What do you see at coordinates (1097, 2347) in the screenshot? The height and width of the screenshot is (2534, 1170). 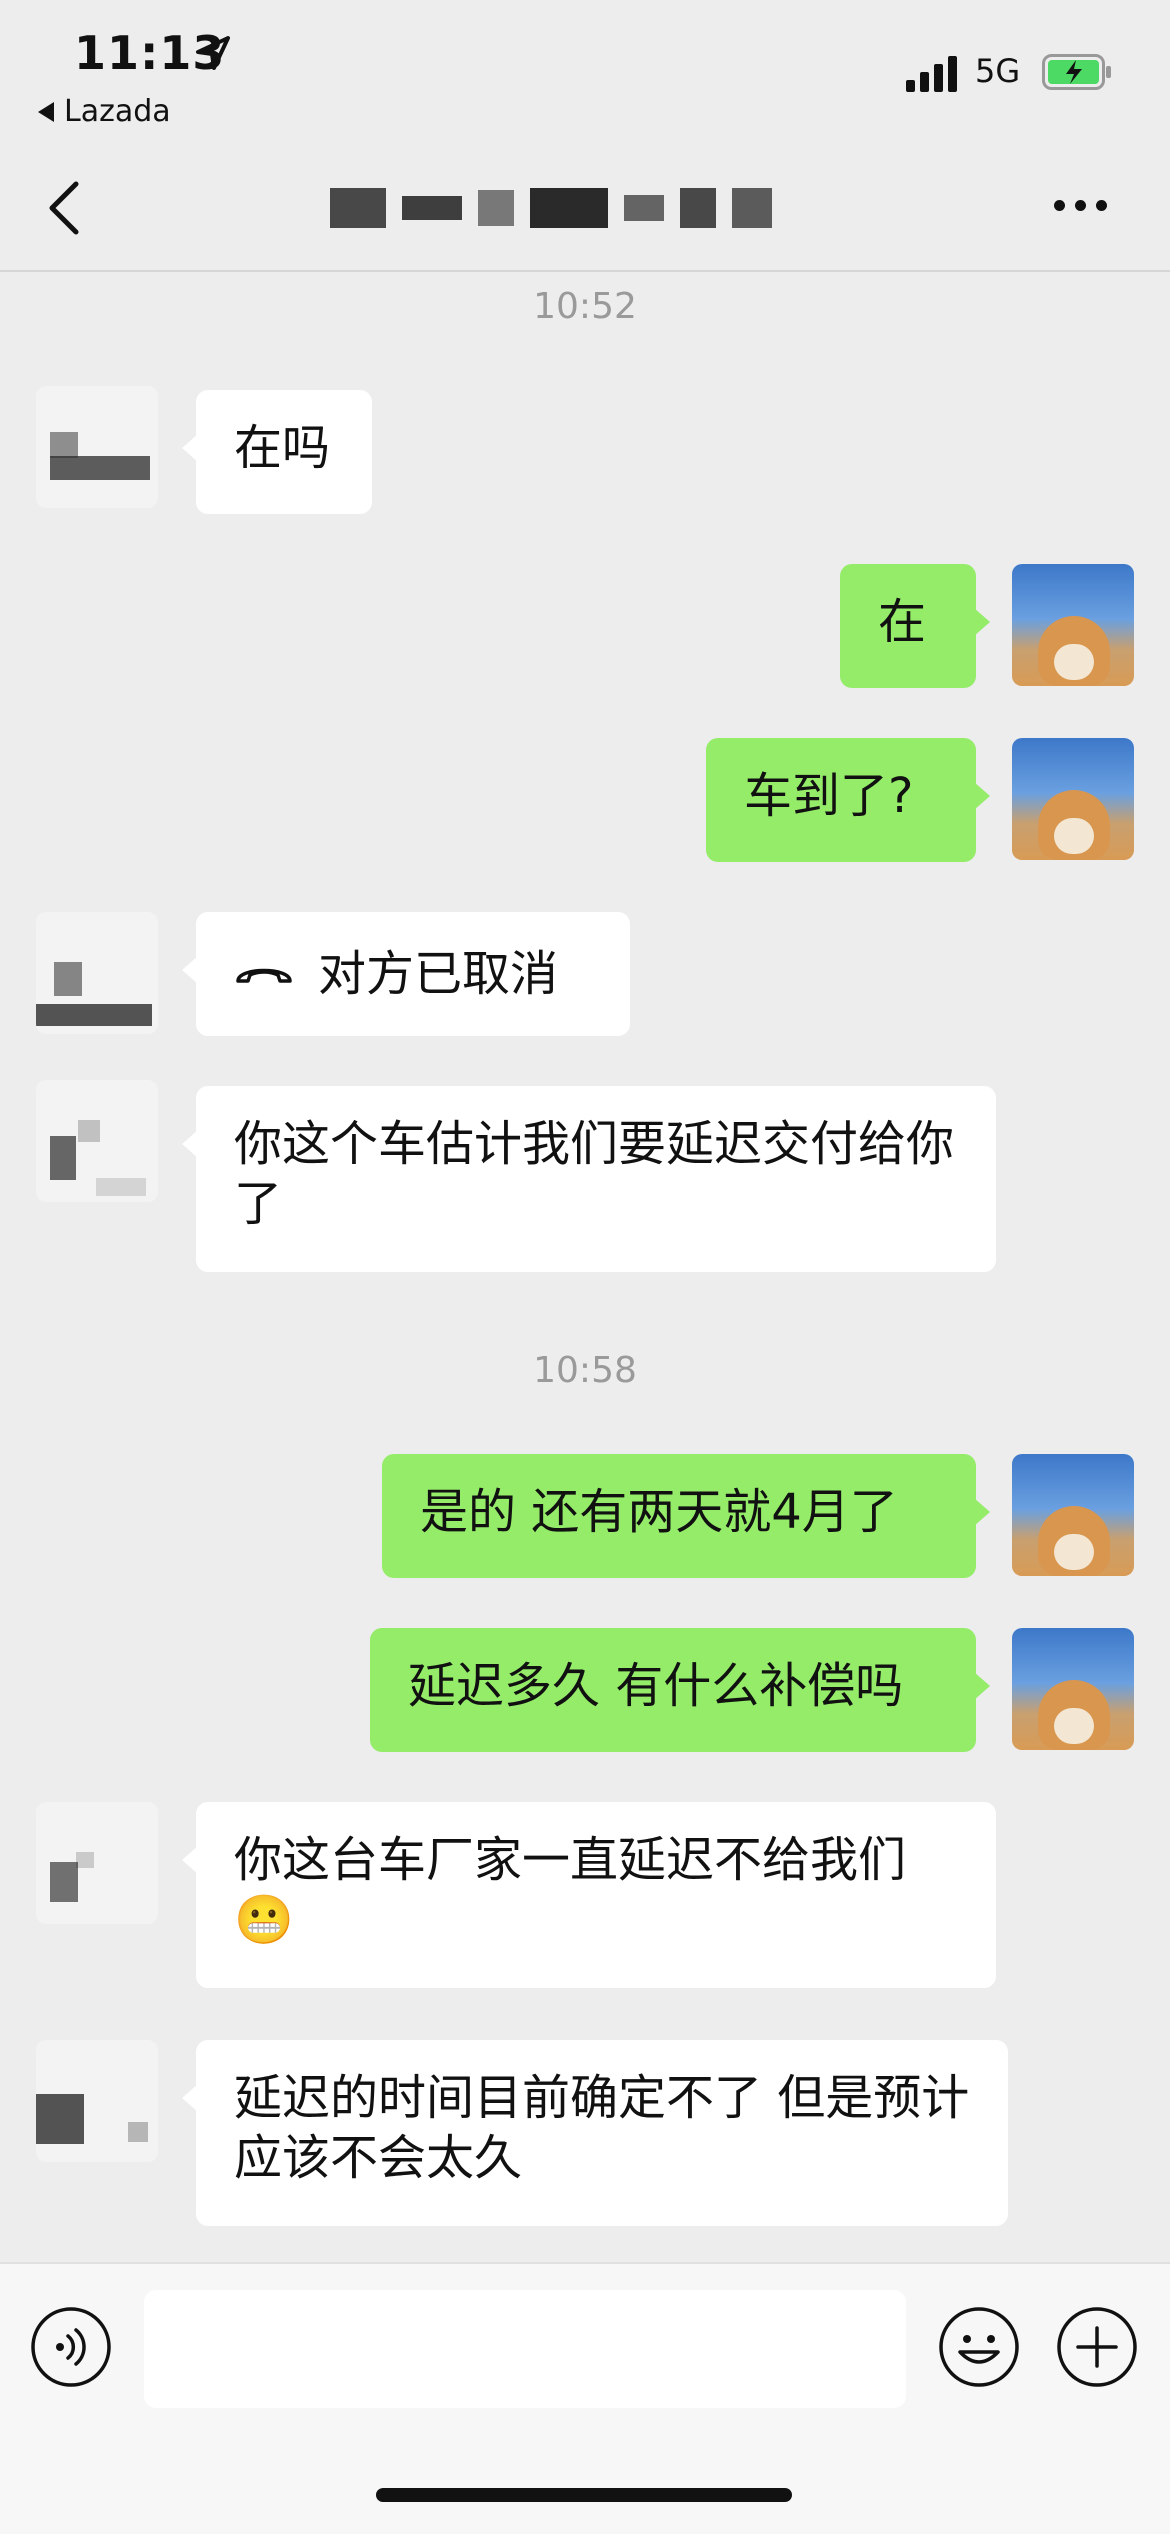 I see `plus-icon` at bounding box center [1097, 2347].